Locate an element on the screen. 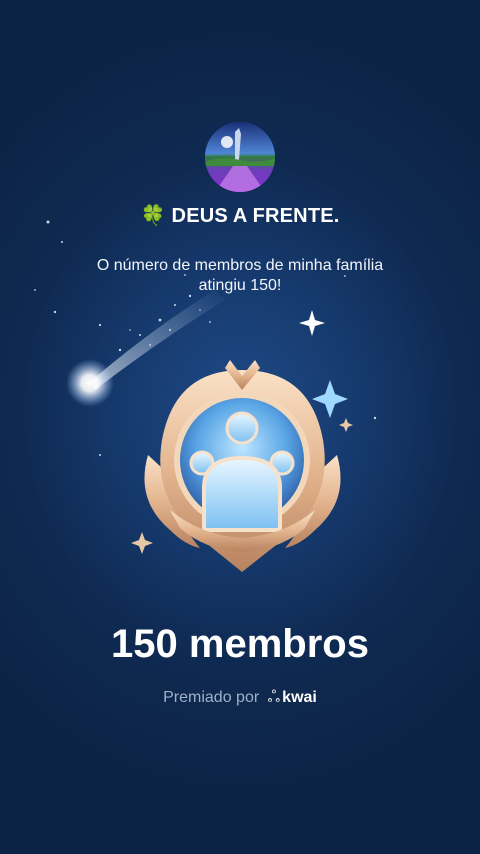 Image resolution: width=480 pixels, height=854 pixels. family-medal-badge is located at coordinates (242, 466).